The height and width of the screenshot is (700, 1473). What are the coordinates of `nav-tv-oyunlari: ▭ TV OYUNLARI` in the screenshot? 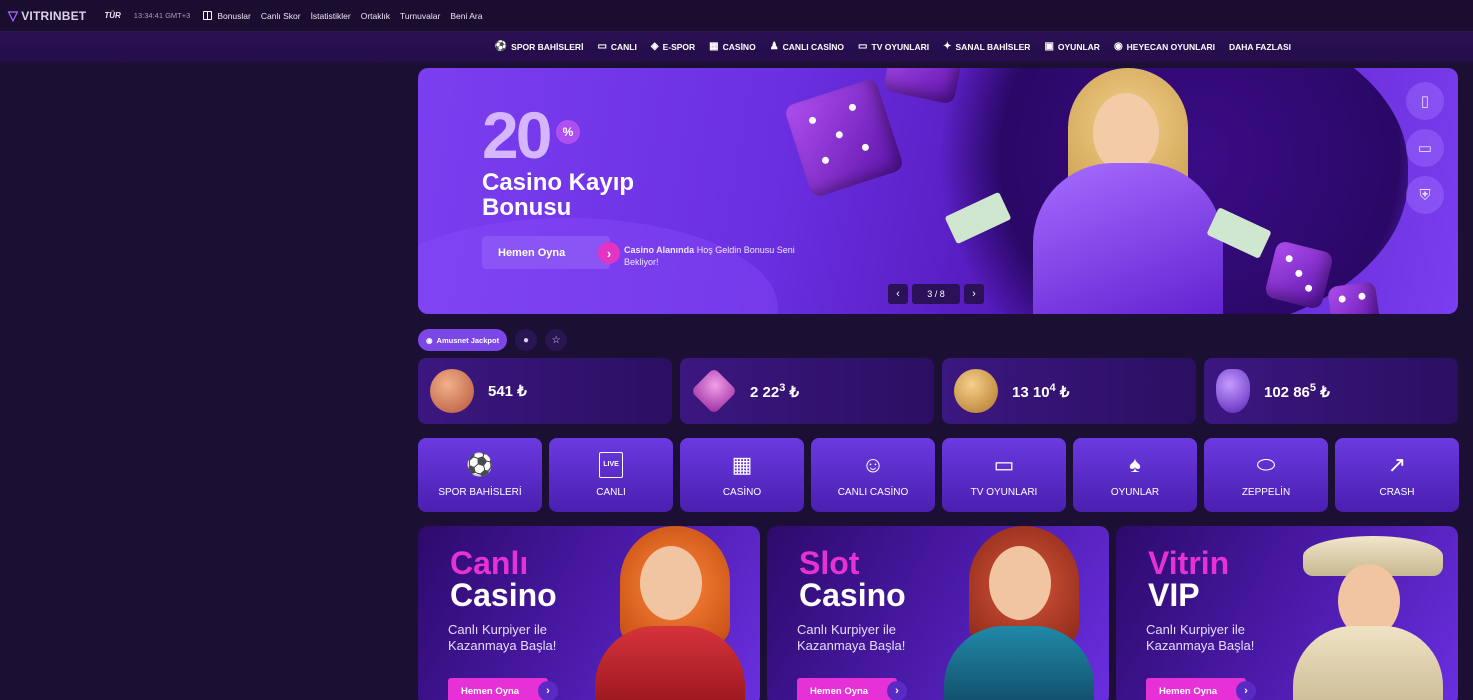 It's located at (893, 47).